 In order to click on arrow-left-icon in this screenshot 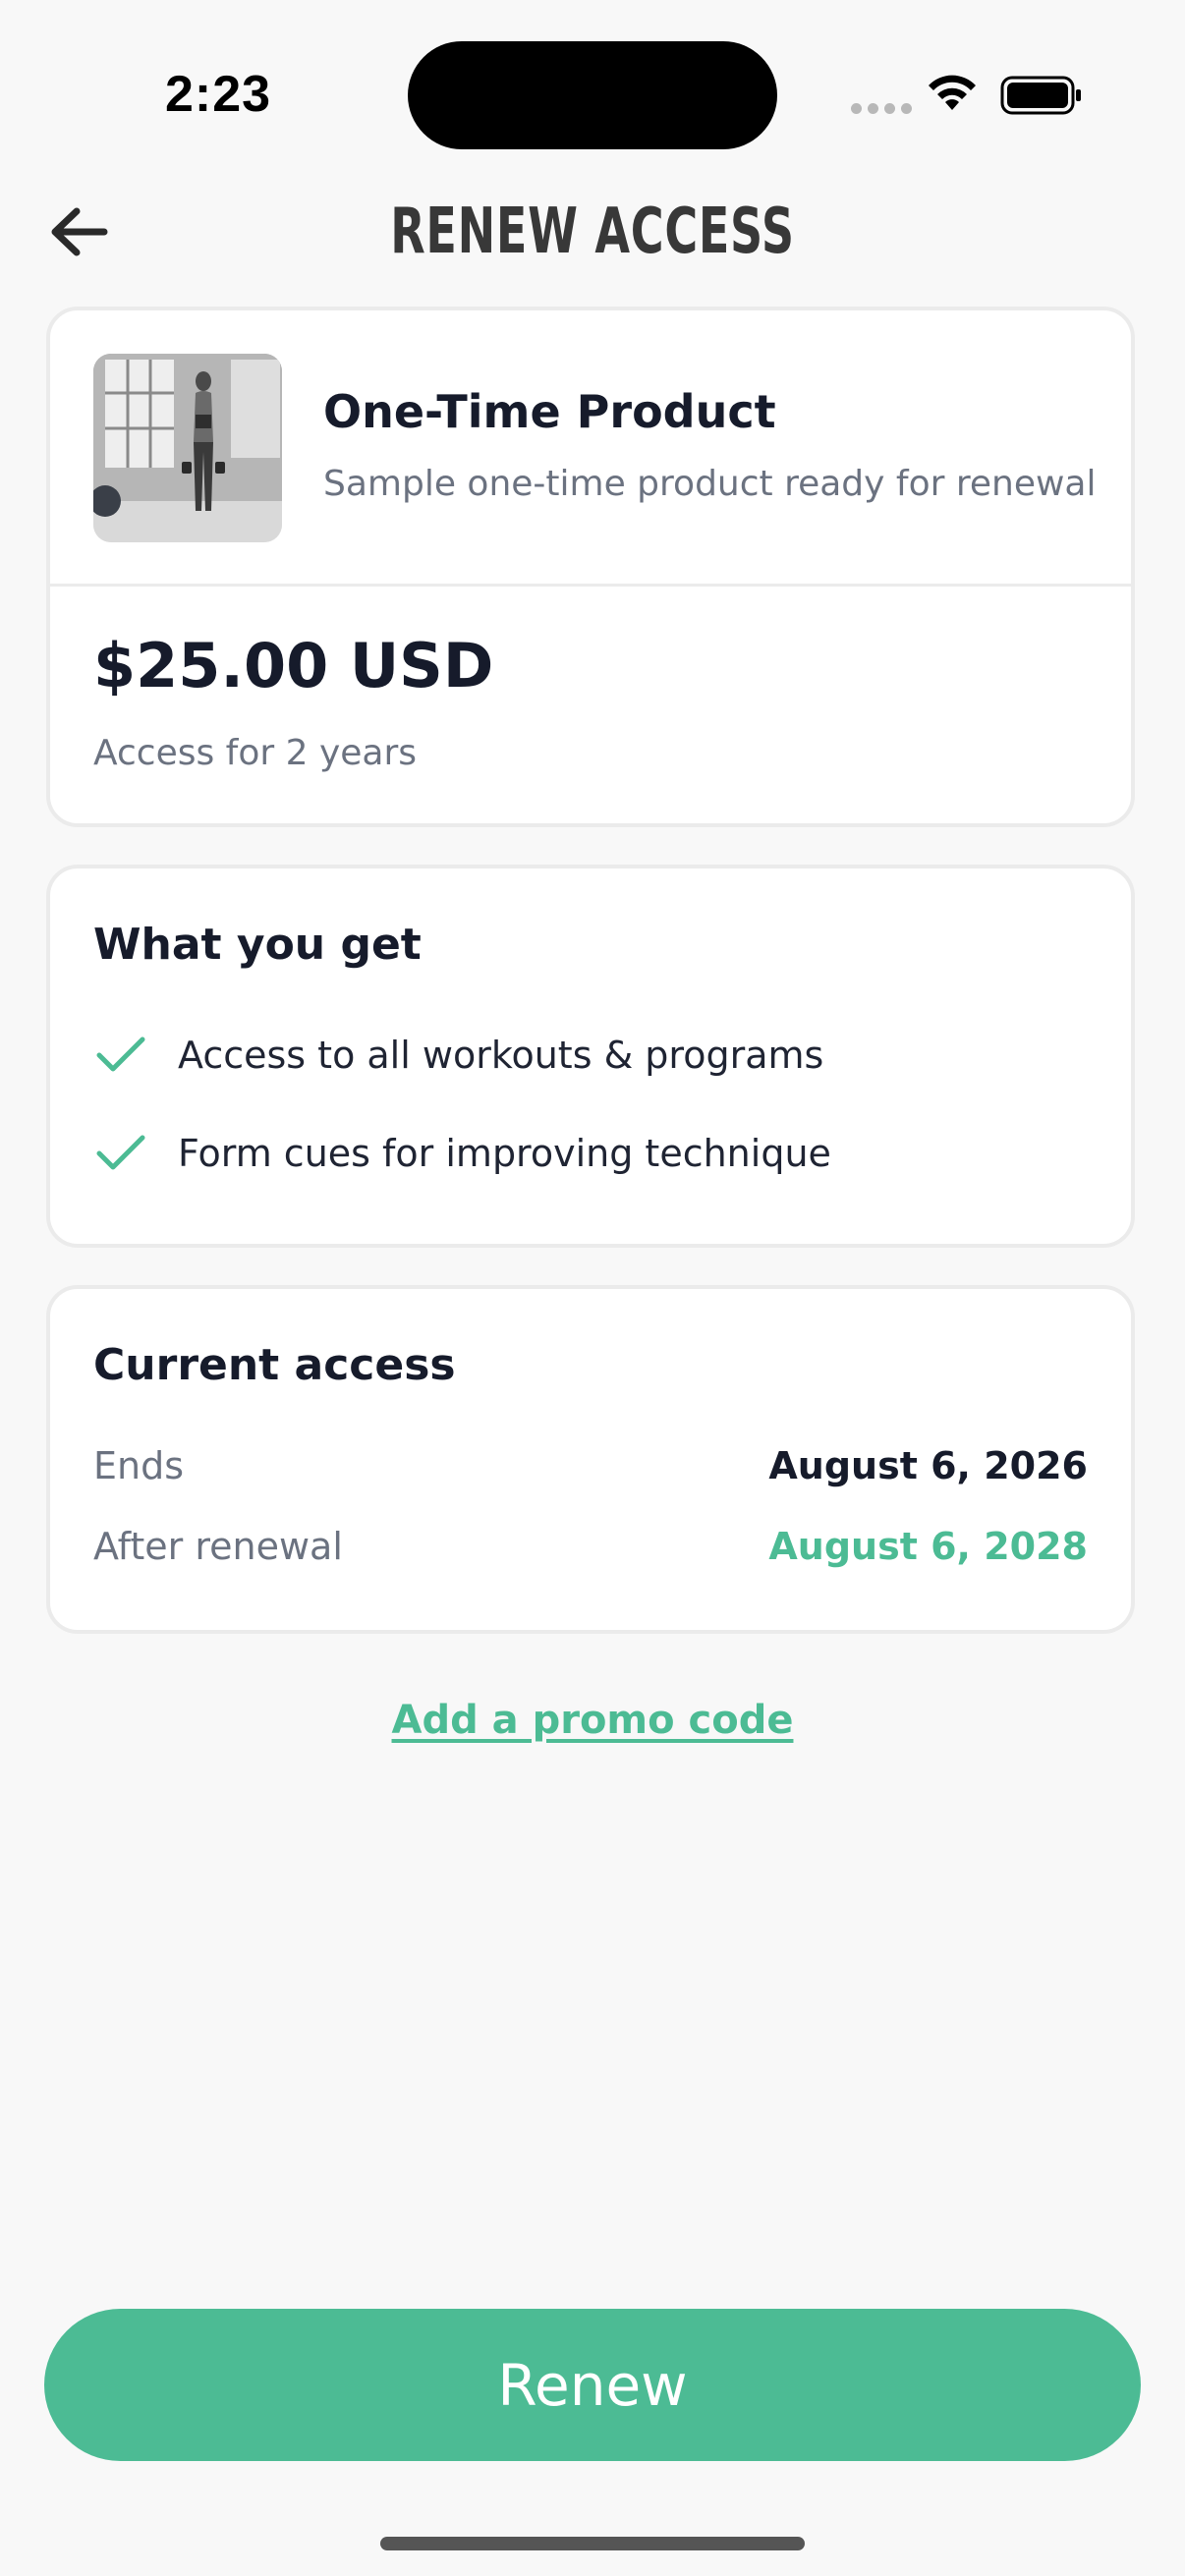, I will do `click(80, 231)`.